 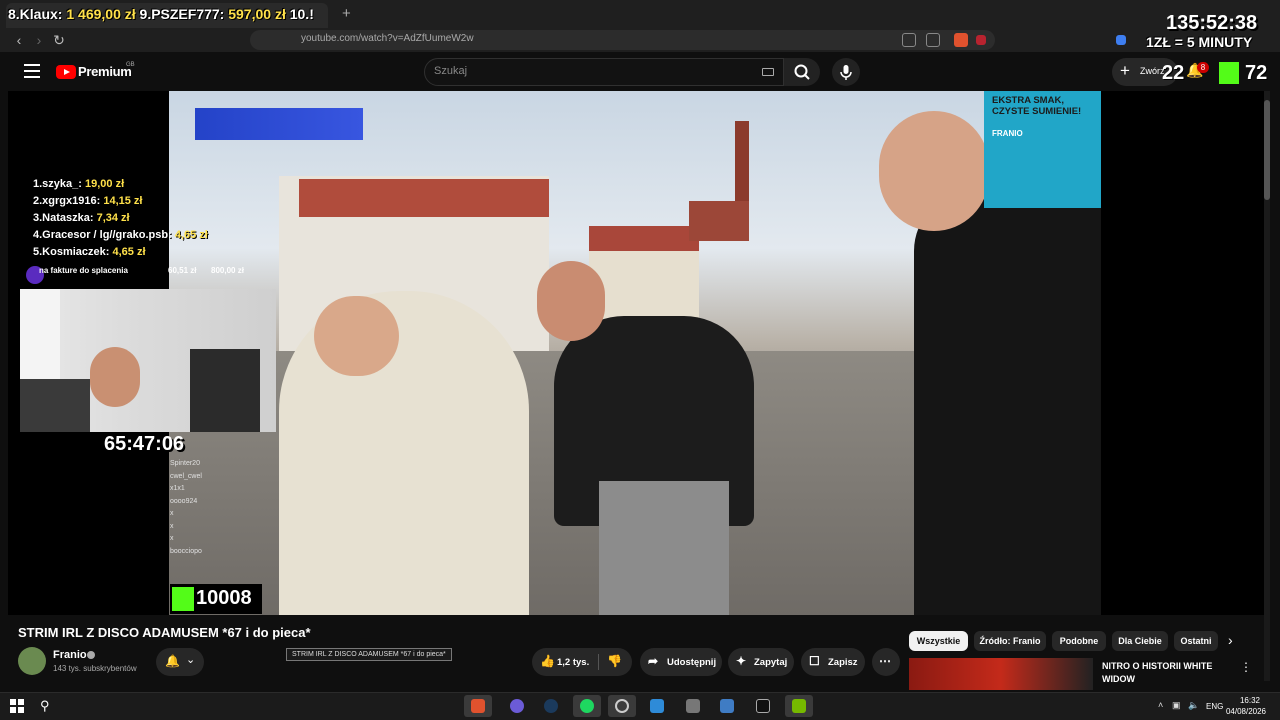 What do you see at coordinates (547, 661) in the screenshot?
I see `like-icon: 👍` at bounding box center [547, 661].